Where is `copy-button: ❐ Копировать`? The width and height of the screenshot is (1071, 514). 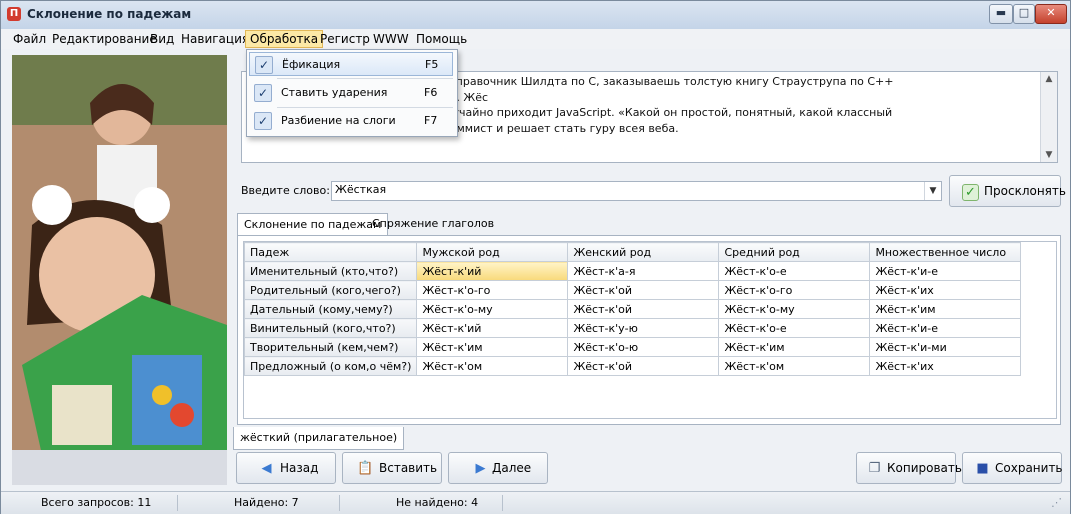
copy-button: ❐ Копировать is located at coordinates (906, 468).